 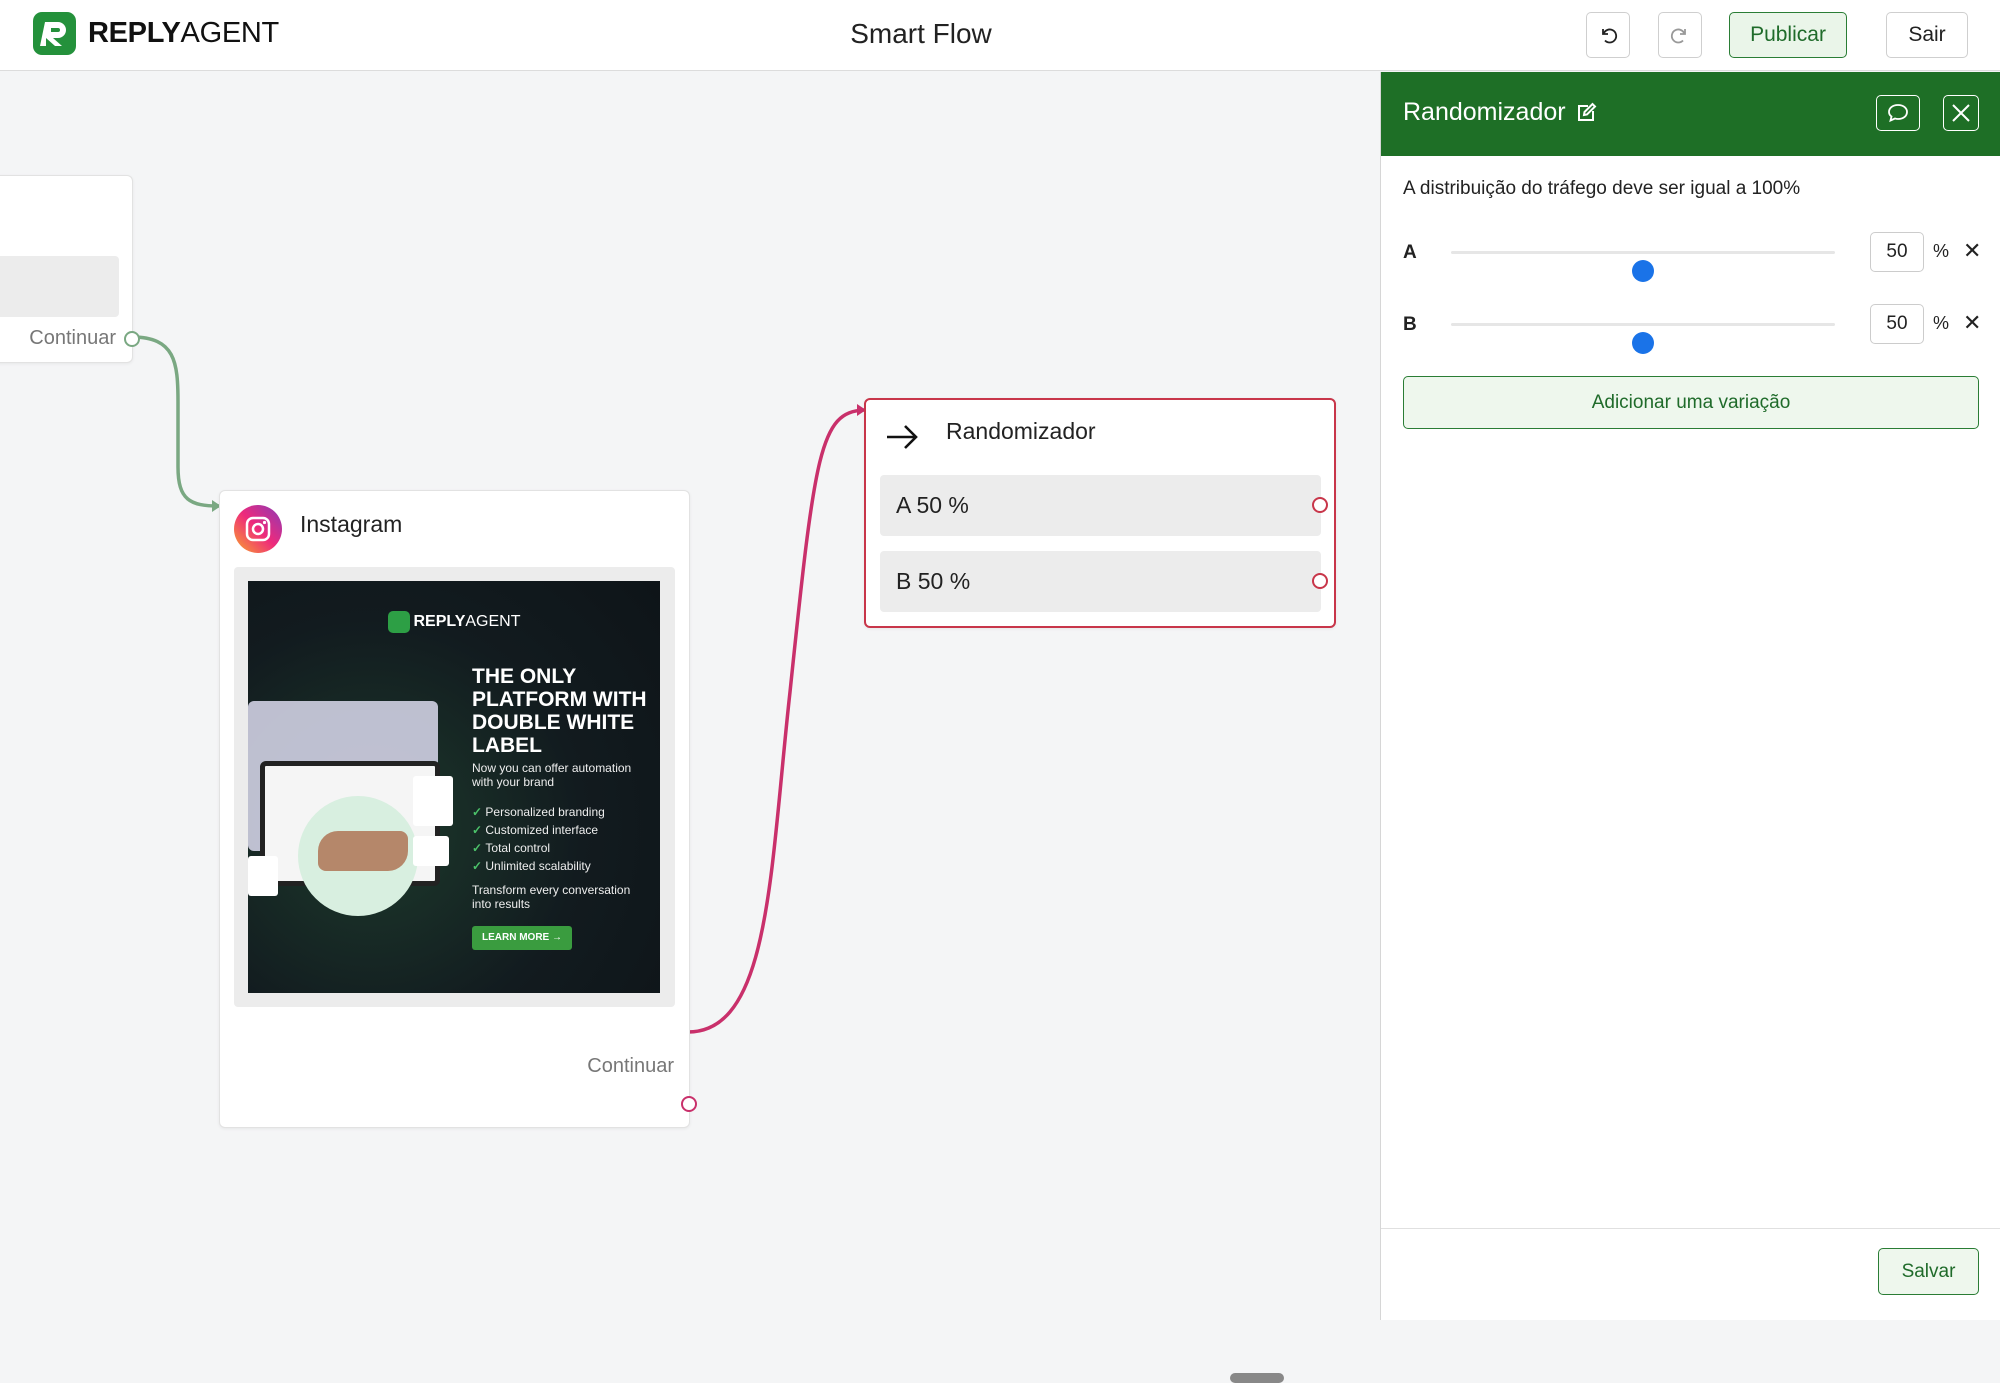 I want to click on canvas-scroll-handle, so click(x=1257, y=1378).